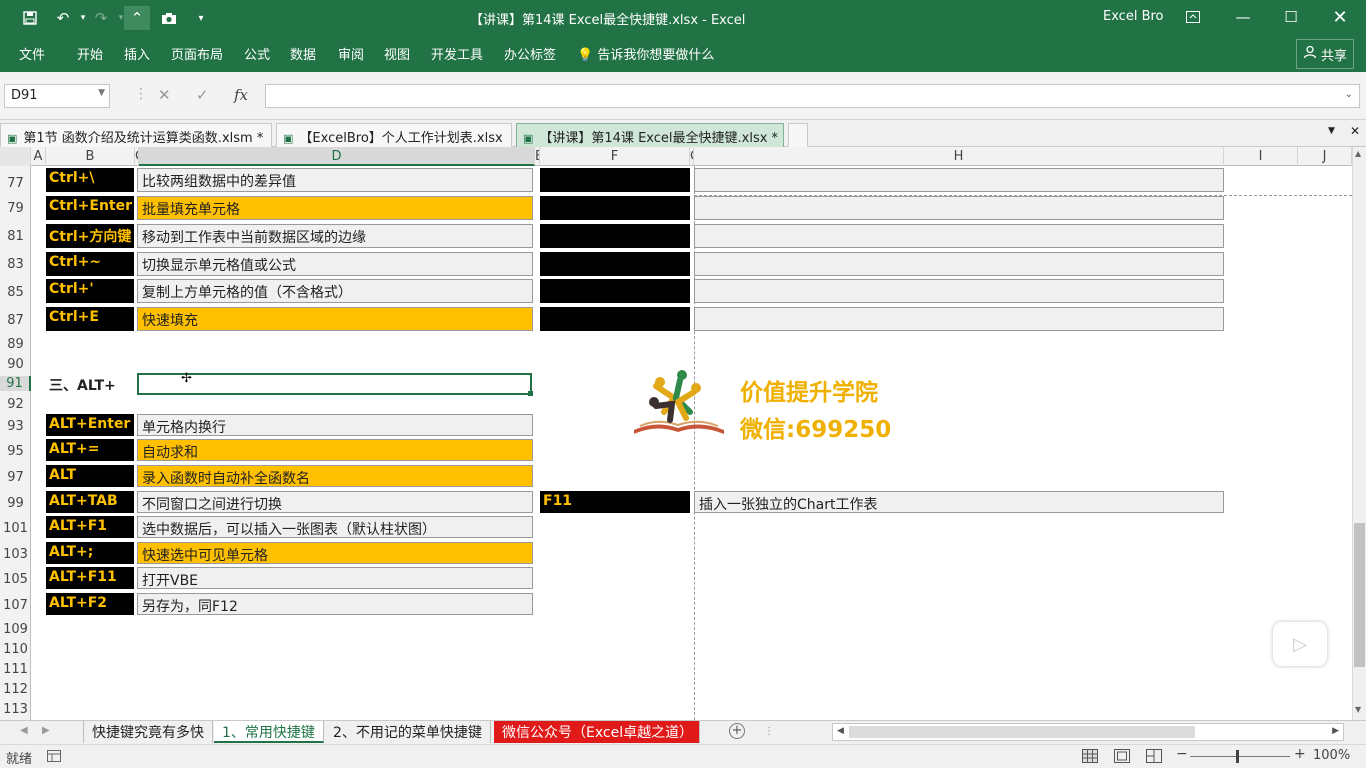 Image resolution: width=1366 pixels, height=768 pixels. I want to click on shortcut-desc-cell: 快速填充, so click(335, 319).